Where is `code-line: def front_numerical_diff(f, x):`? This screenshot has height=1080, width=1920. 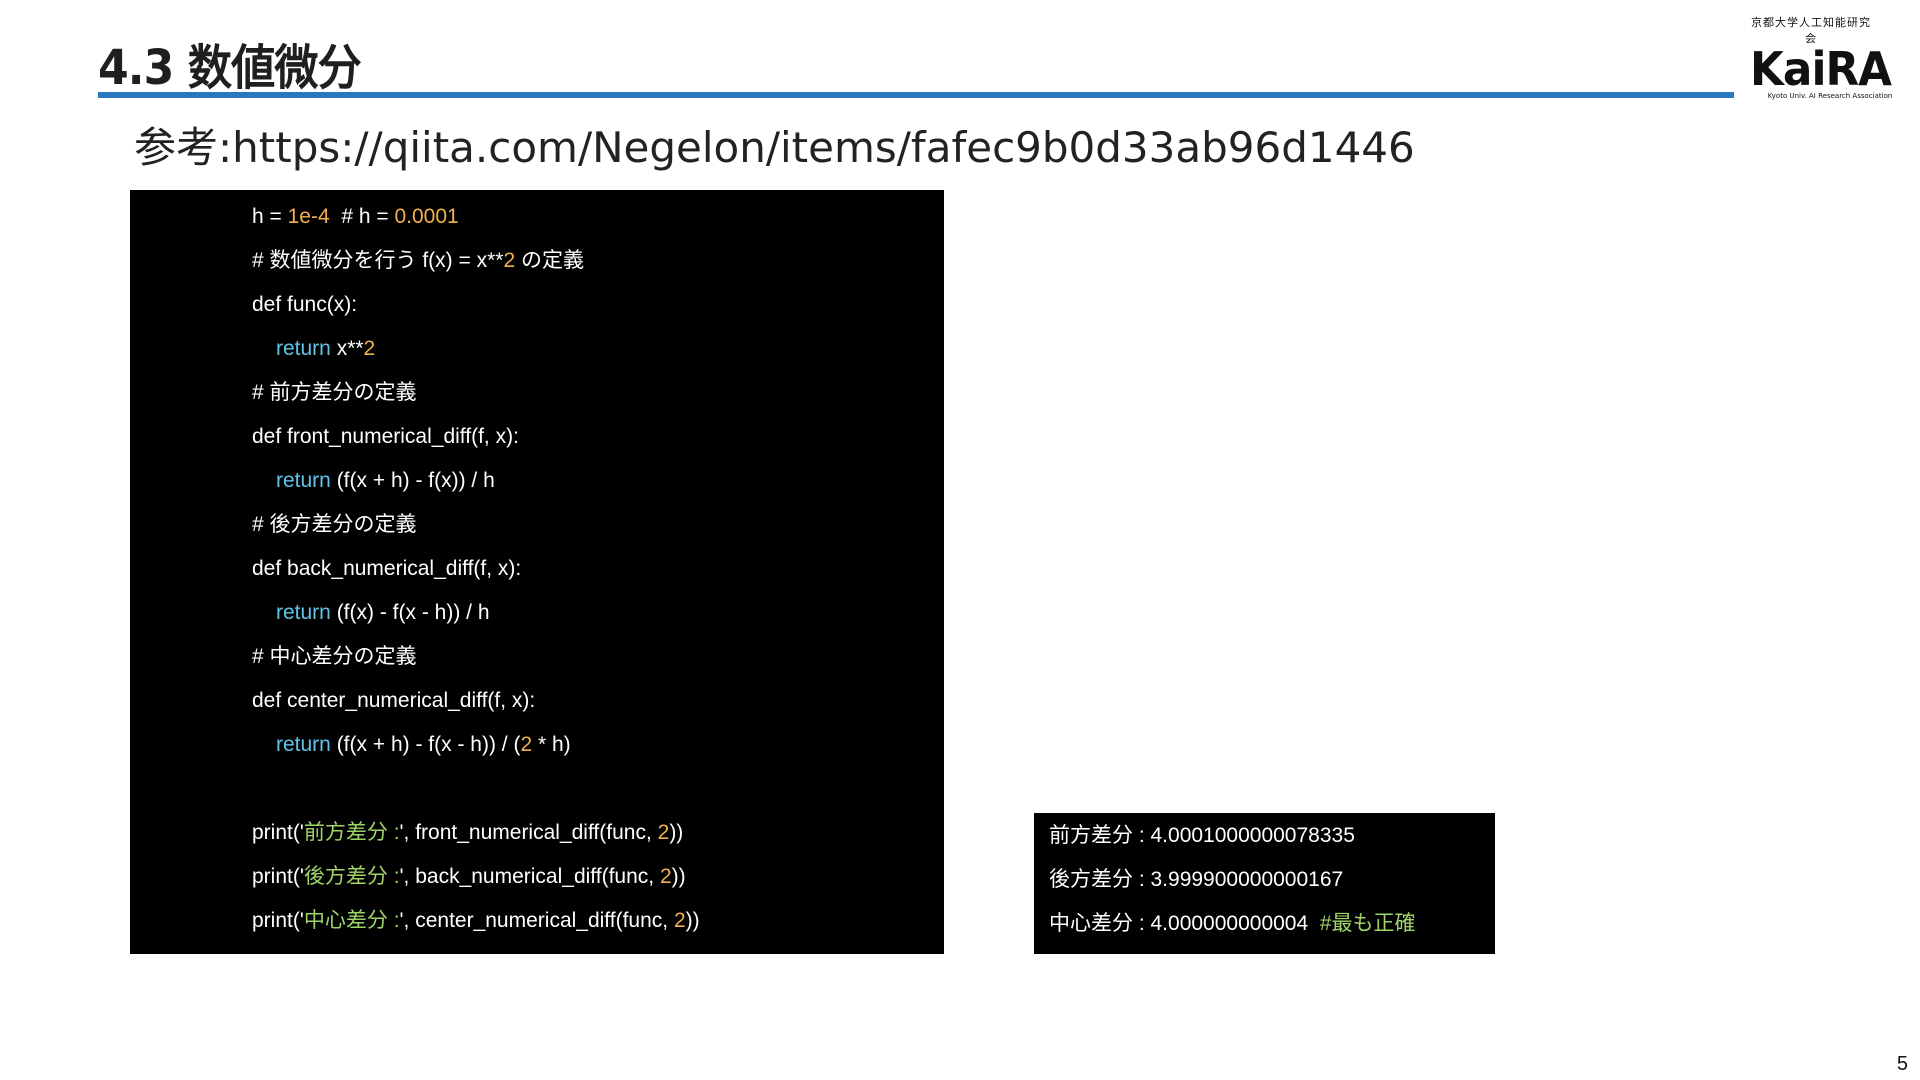
code-line: def front_numerical_diff(f, x): is located at coordinates (385, 437).